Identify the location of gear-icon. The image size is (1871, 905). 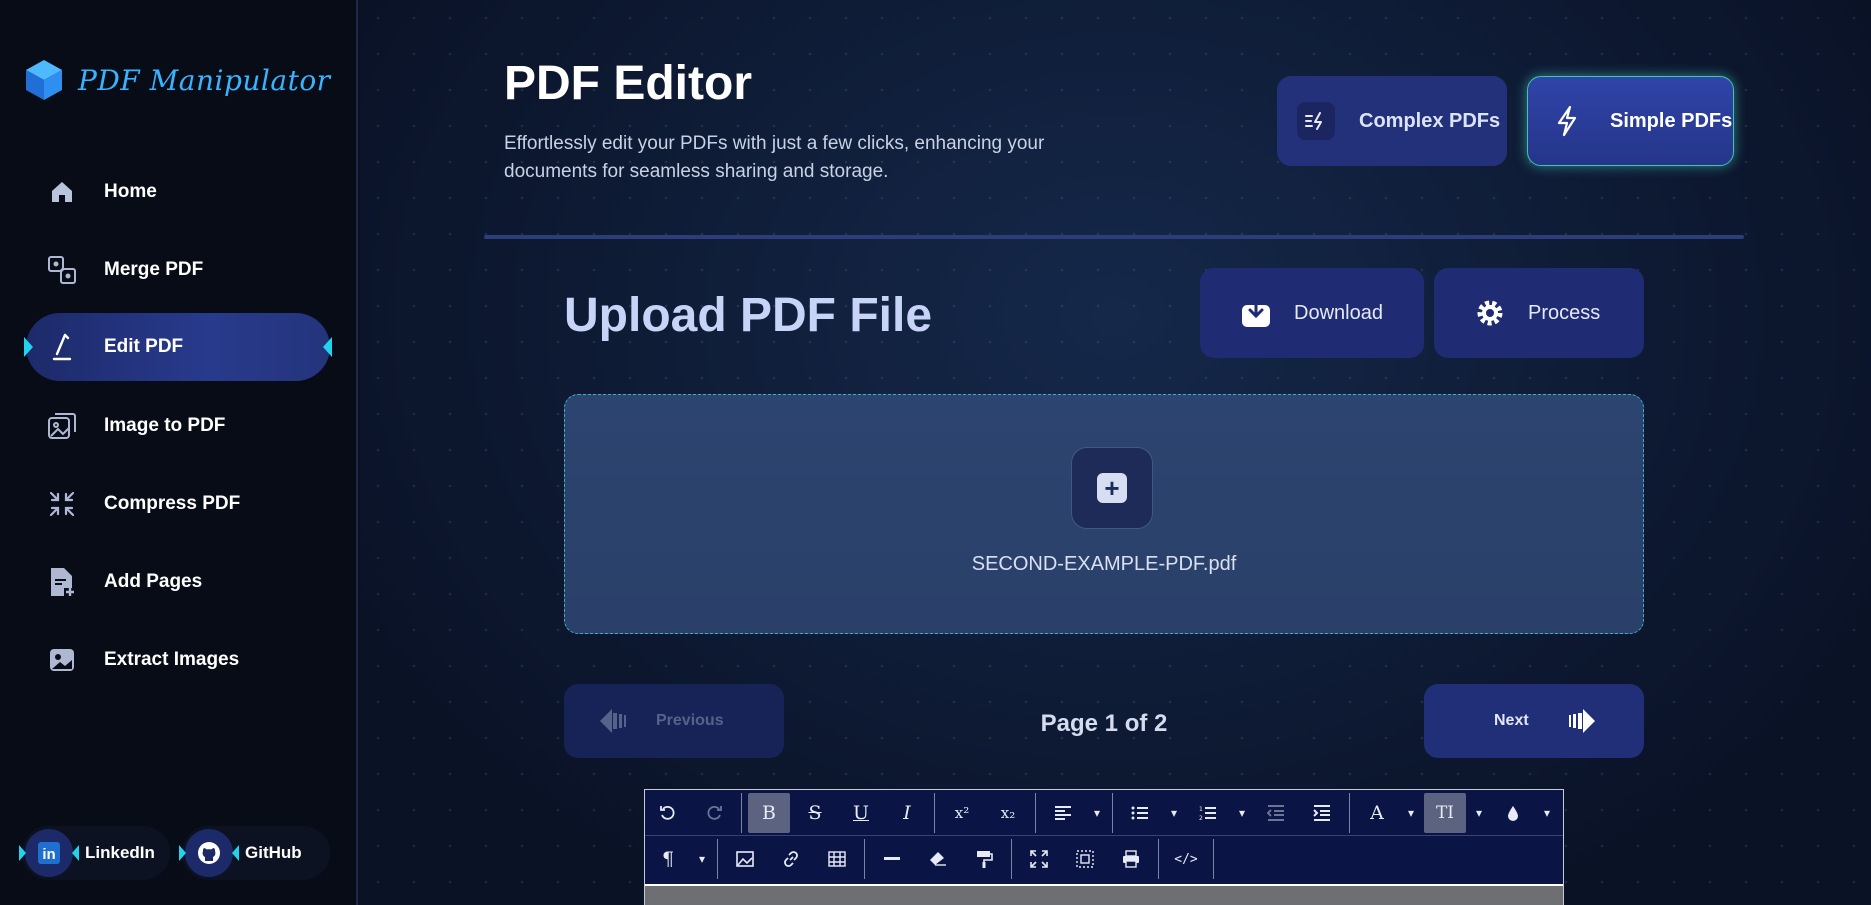
(1490, 313).